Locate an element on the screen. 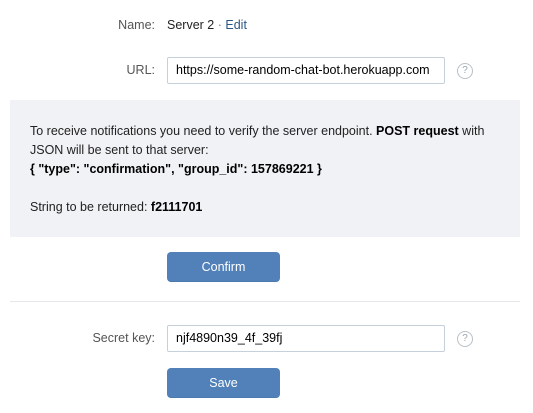 The width and height of the screenshot is (533, 413). save-button: Save is located at coordinates (223, 383).